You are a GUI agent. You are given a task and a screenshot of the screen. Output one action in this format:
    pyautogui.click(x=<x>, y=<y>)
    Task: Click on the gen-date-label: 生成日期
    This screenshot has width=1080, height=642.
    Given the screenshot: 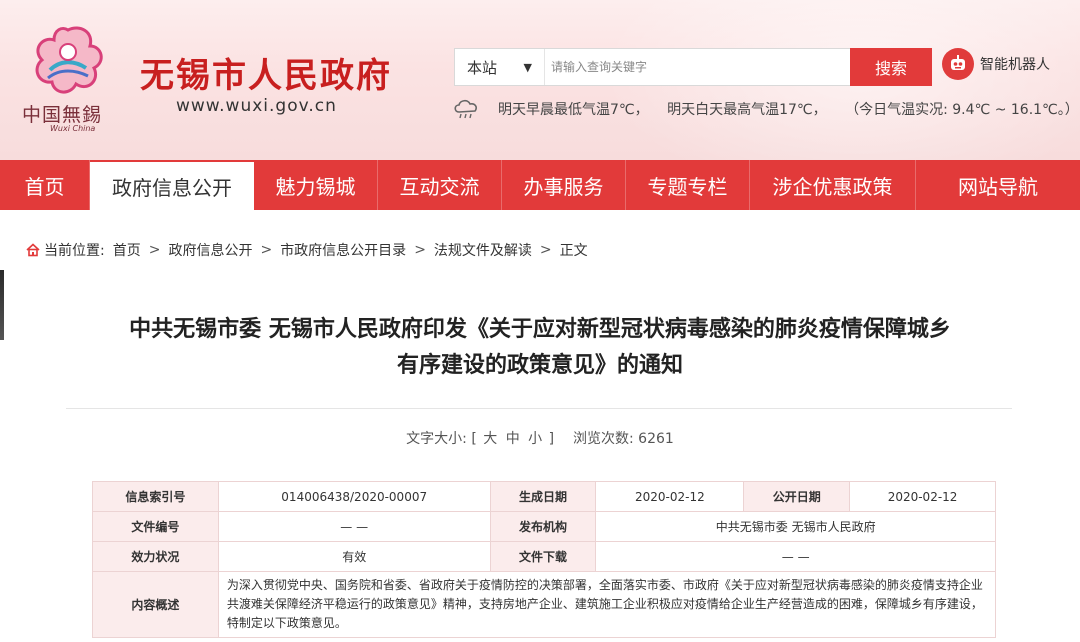 What is the action you would take?
    pyautogui.click(x=543, y=496)
    